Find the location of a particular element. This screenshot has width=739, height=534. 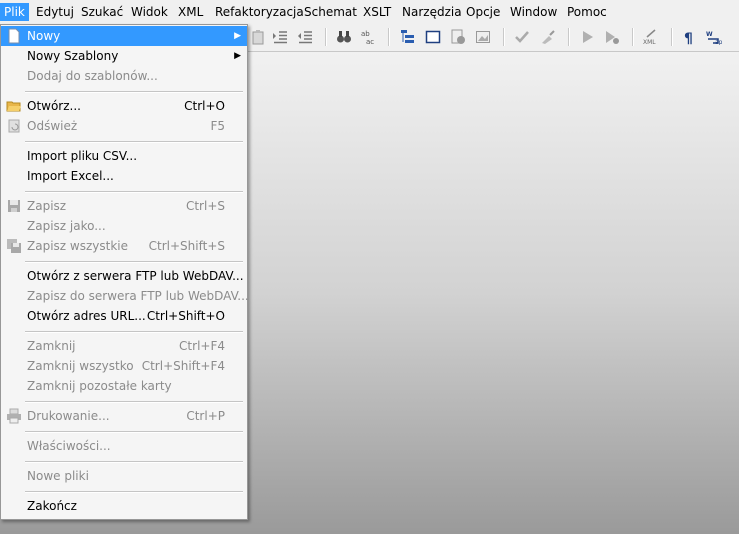

svg-text: ac is located at coordinates (370, 41).